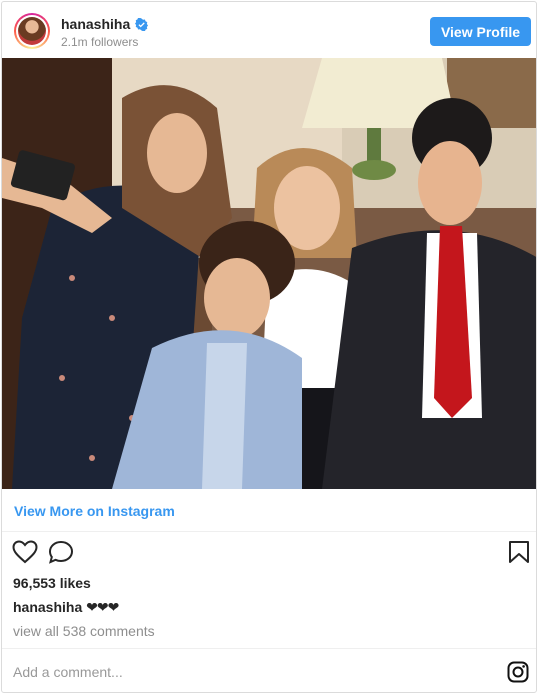  What do you see at coordinates (519, 554) in the screenshot?
I see `bookmark-icon` at bounding box center [519, 554].